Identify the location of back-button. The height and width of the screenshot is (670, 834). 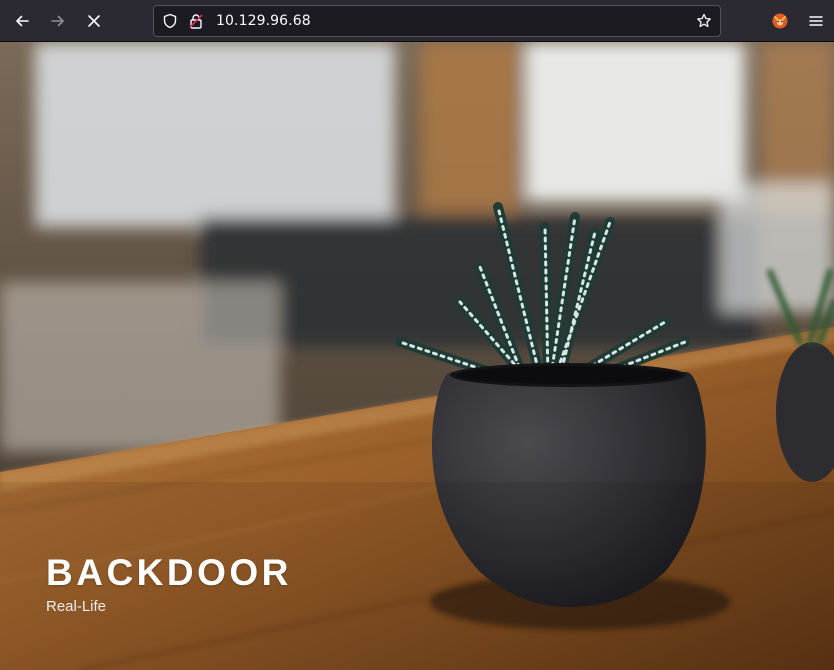
(22, 21).